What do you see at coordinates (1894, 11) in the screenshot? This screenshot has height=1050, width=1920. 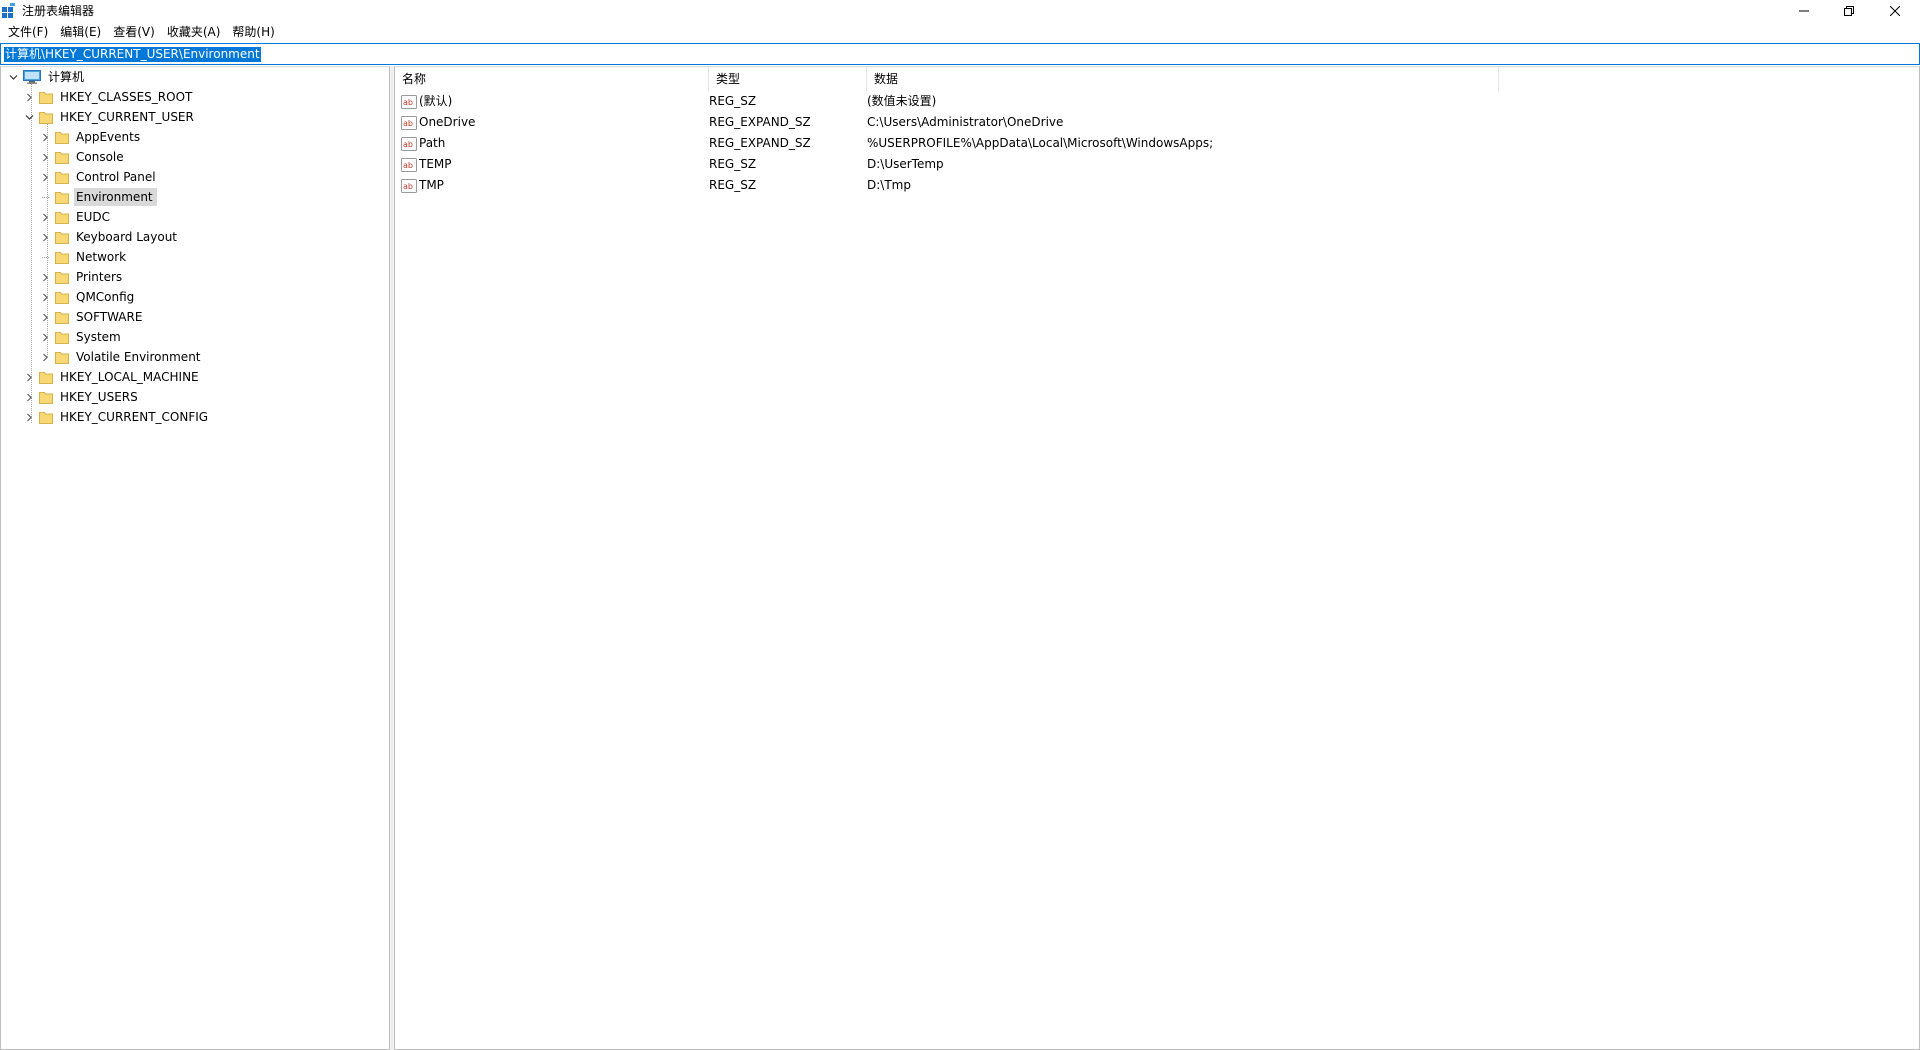 I see `close-button` at bounding box center [1894, 11].